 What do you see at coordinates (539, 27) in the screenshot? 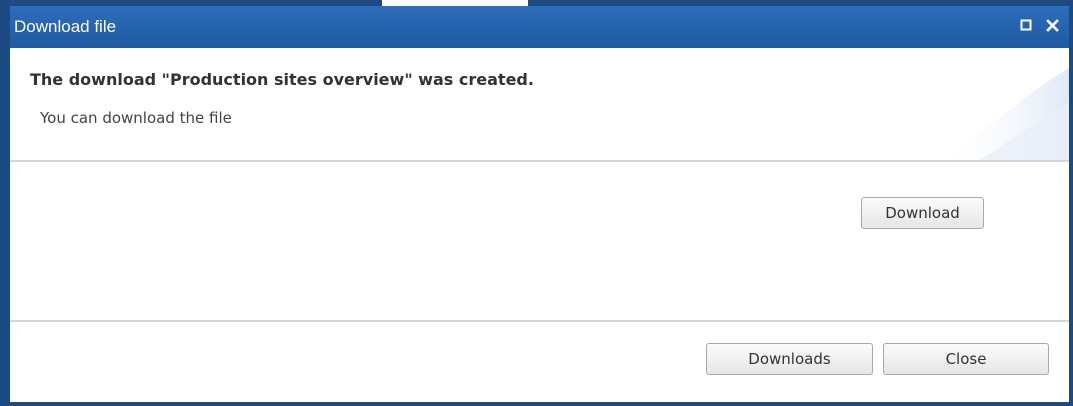
I see `dialog-titlebar: Download file` at bounding box center [539, 27].